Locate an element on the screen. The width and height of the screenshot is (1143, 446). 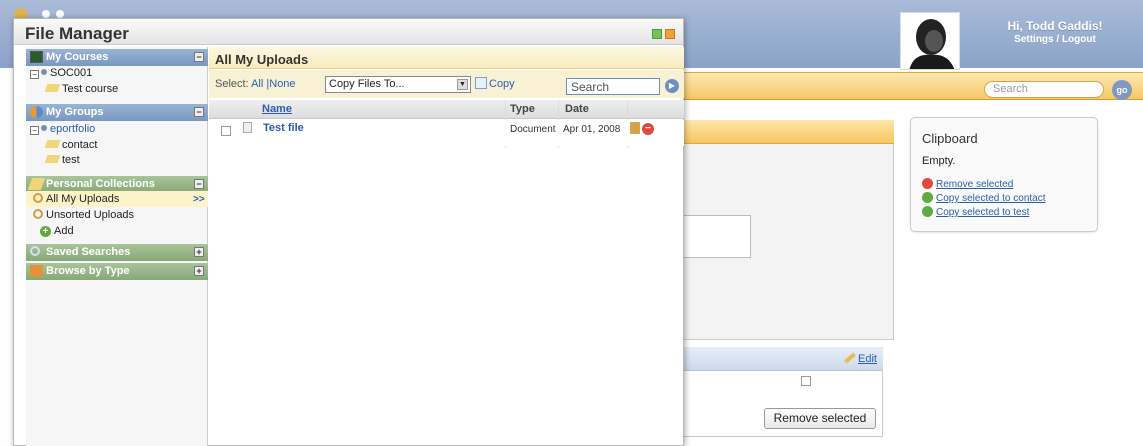
tree-item-label: test is located at coordinates (71, 160).